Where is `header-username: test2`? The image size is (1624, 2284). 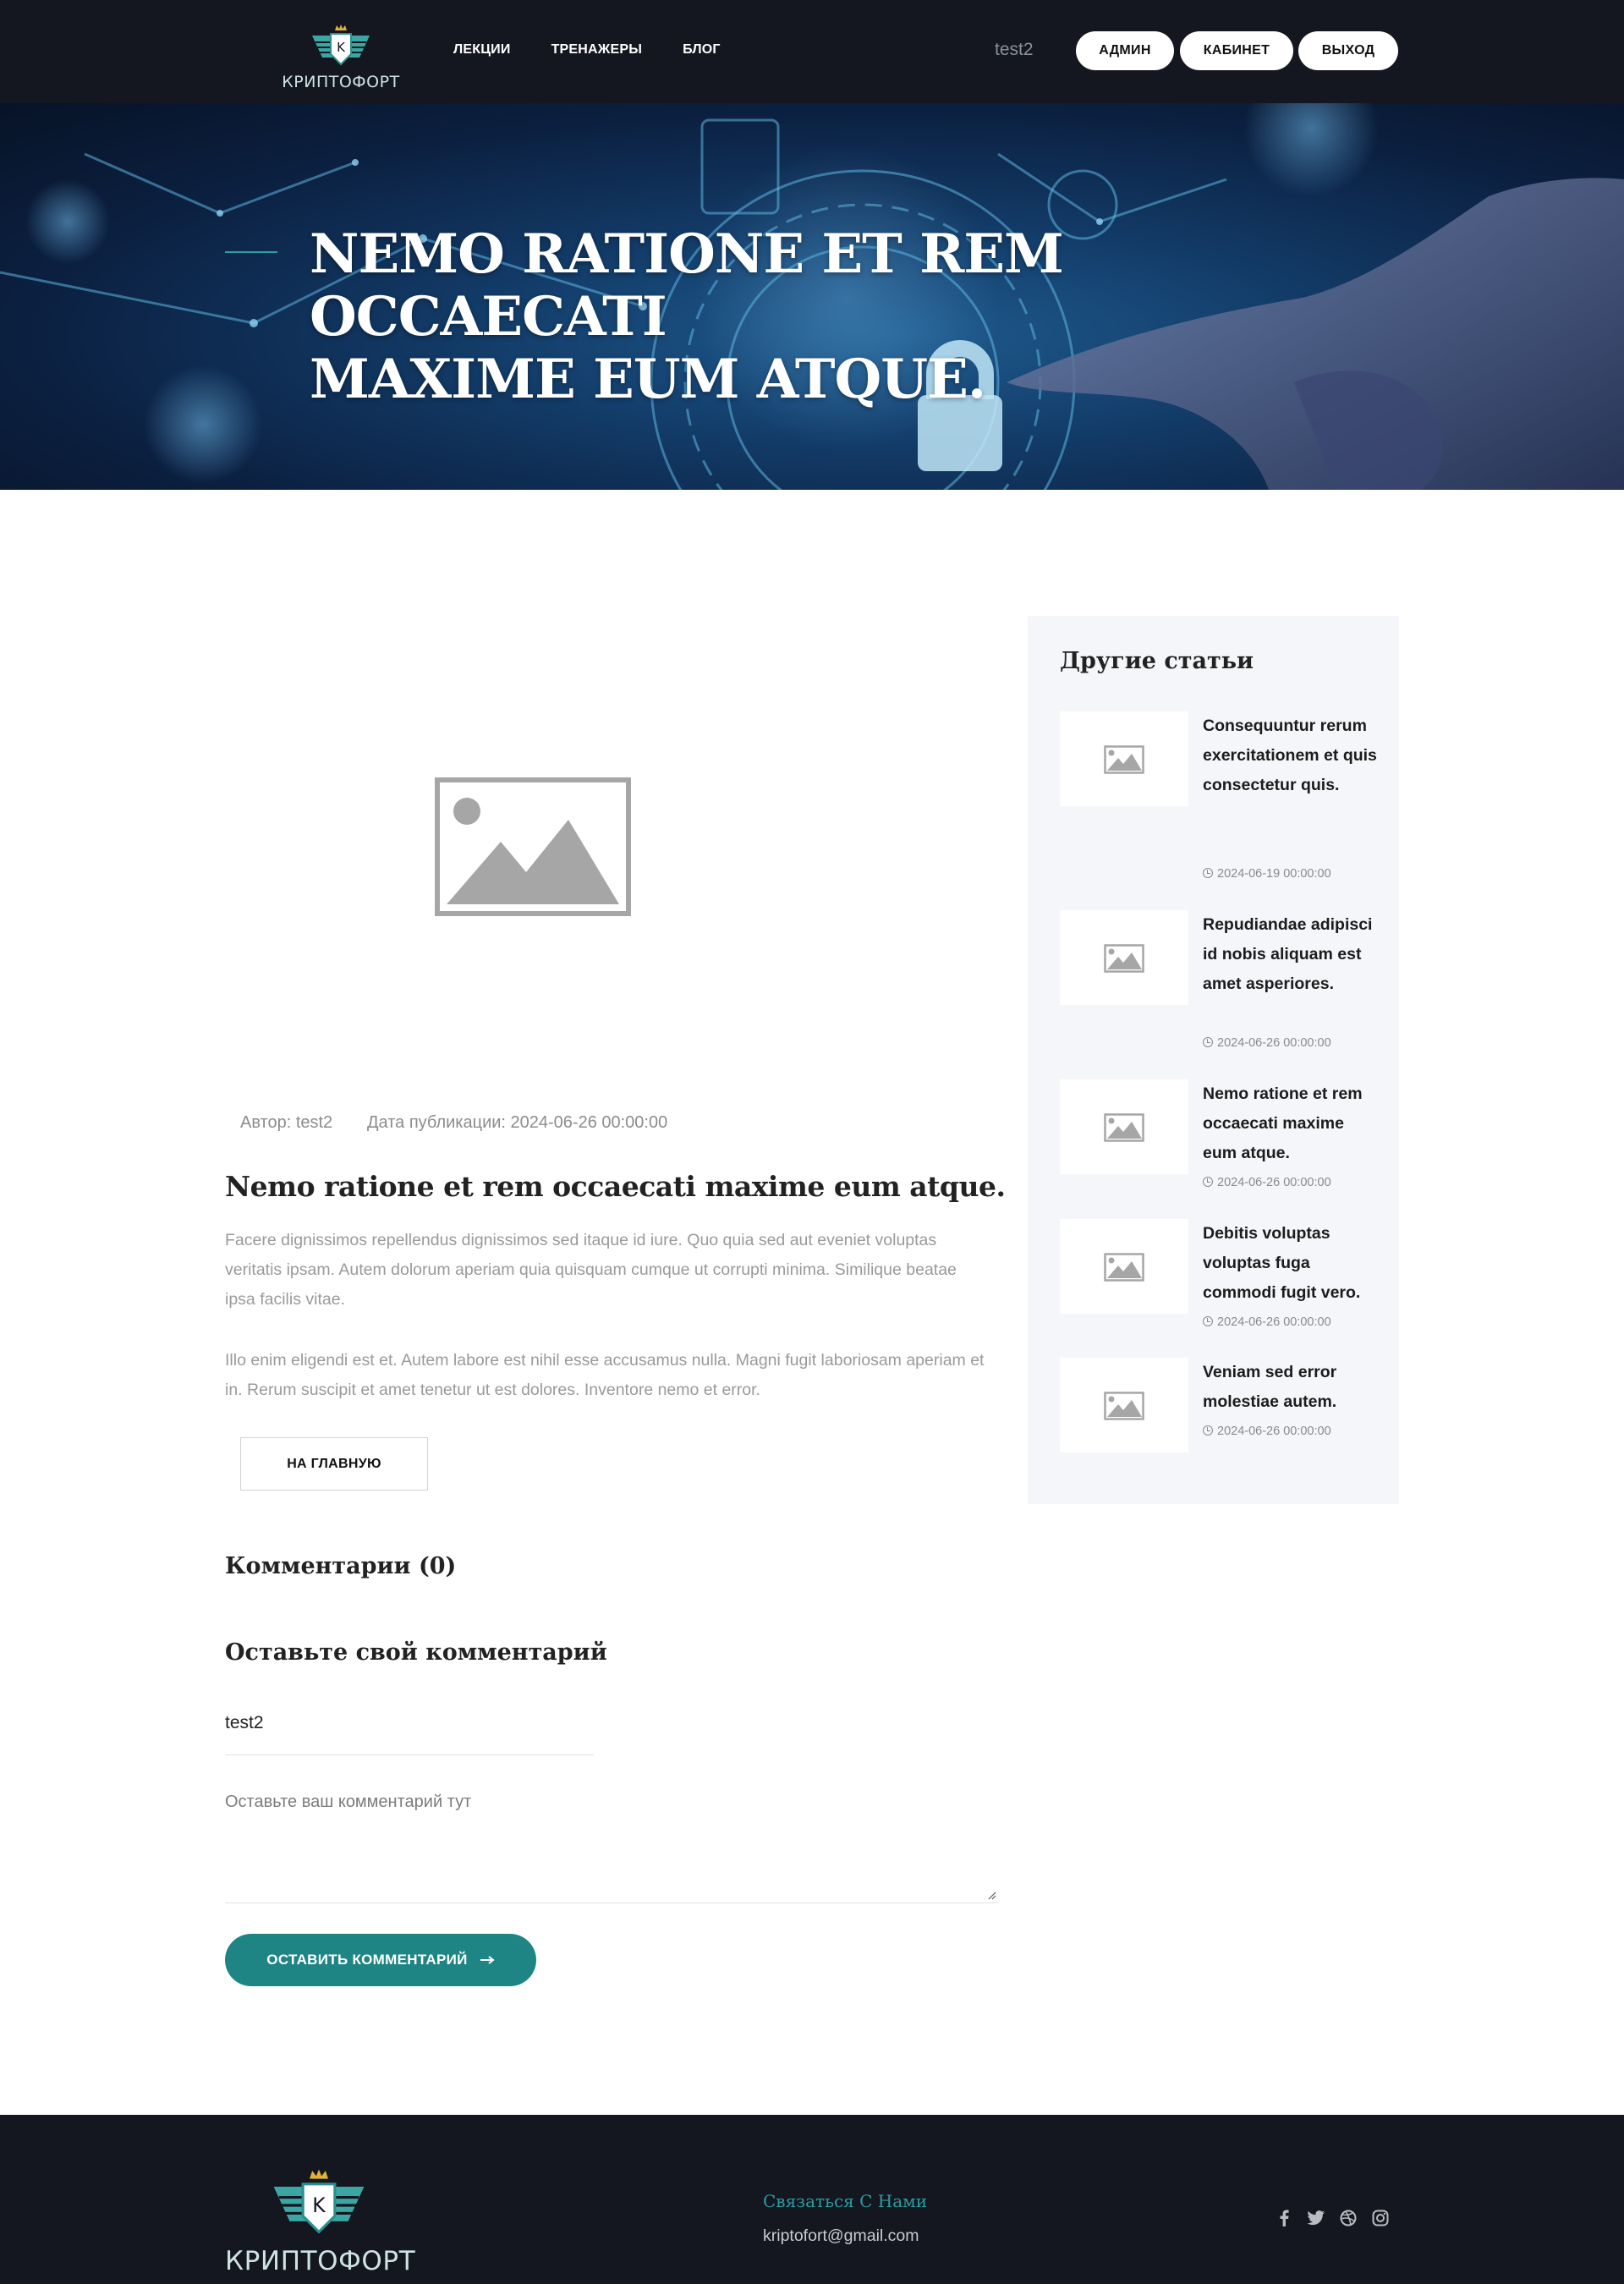 header-username: test2 is located at coordinates (1015, 50).